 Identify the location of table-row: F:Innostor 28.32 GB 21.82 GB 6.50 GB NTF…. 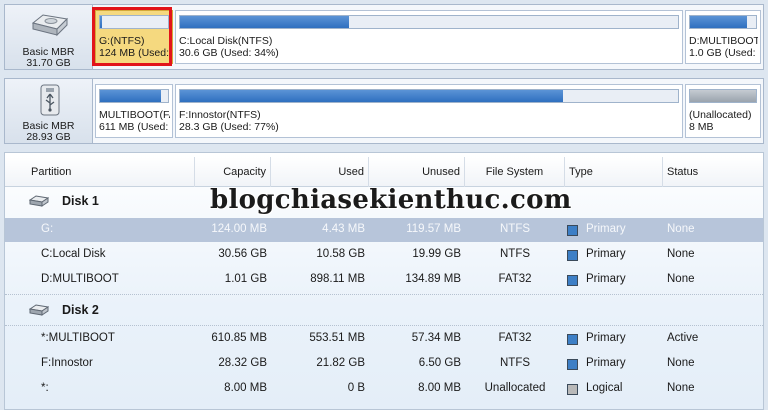
(384, 364).